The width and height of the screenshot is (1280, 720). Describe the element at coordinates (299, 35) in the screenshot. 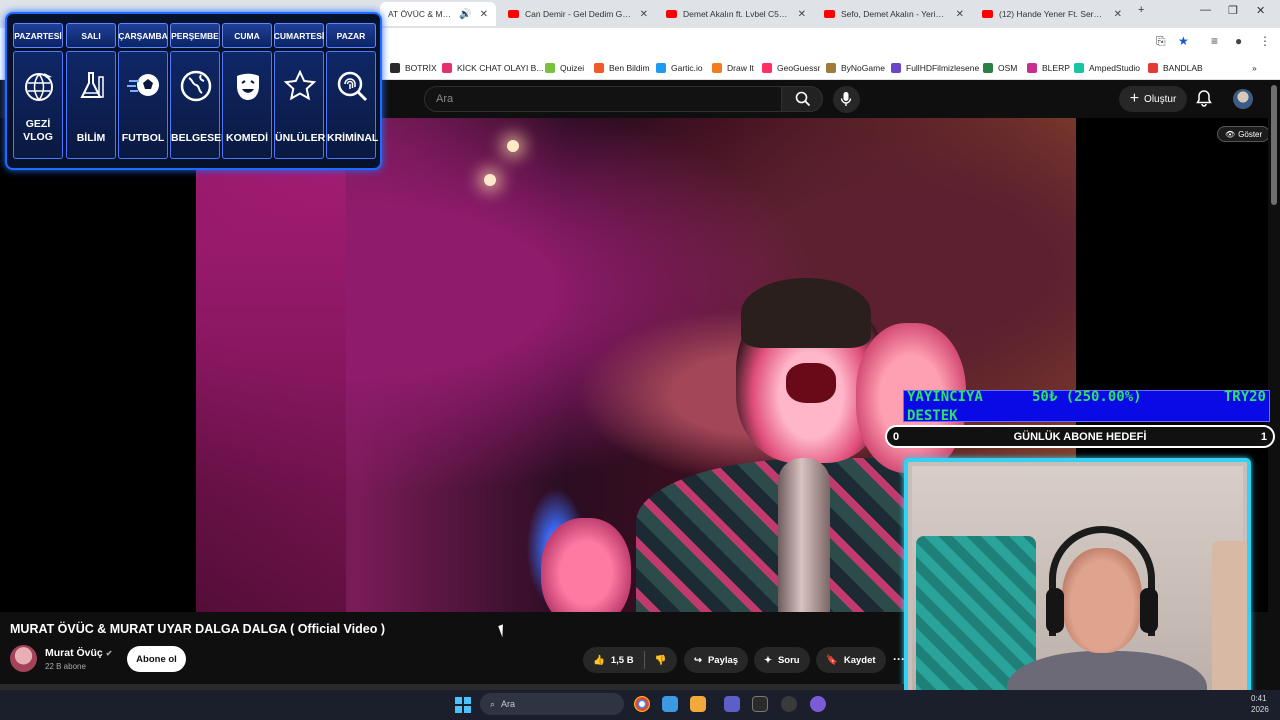

I see `day-saturday: CUMARTESİ` at that location.